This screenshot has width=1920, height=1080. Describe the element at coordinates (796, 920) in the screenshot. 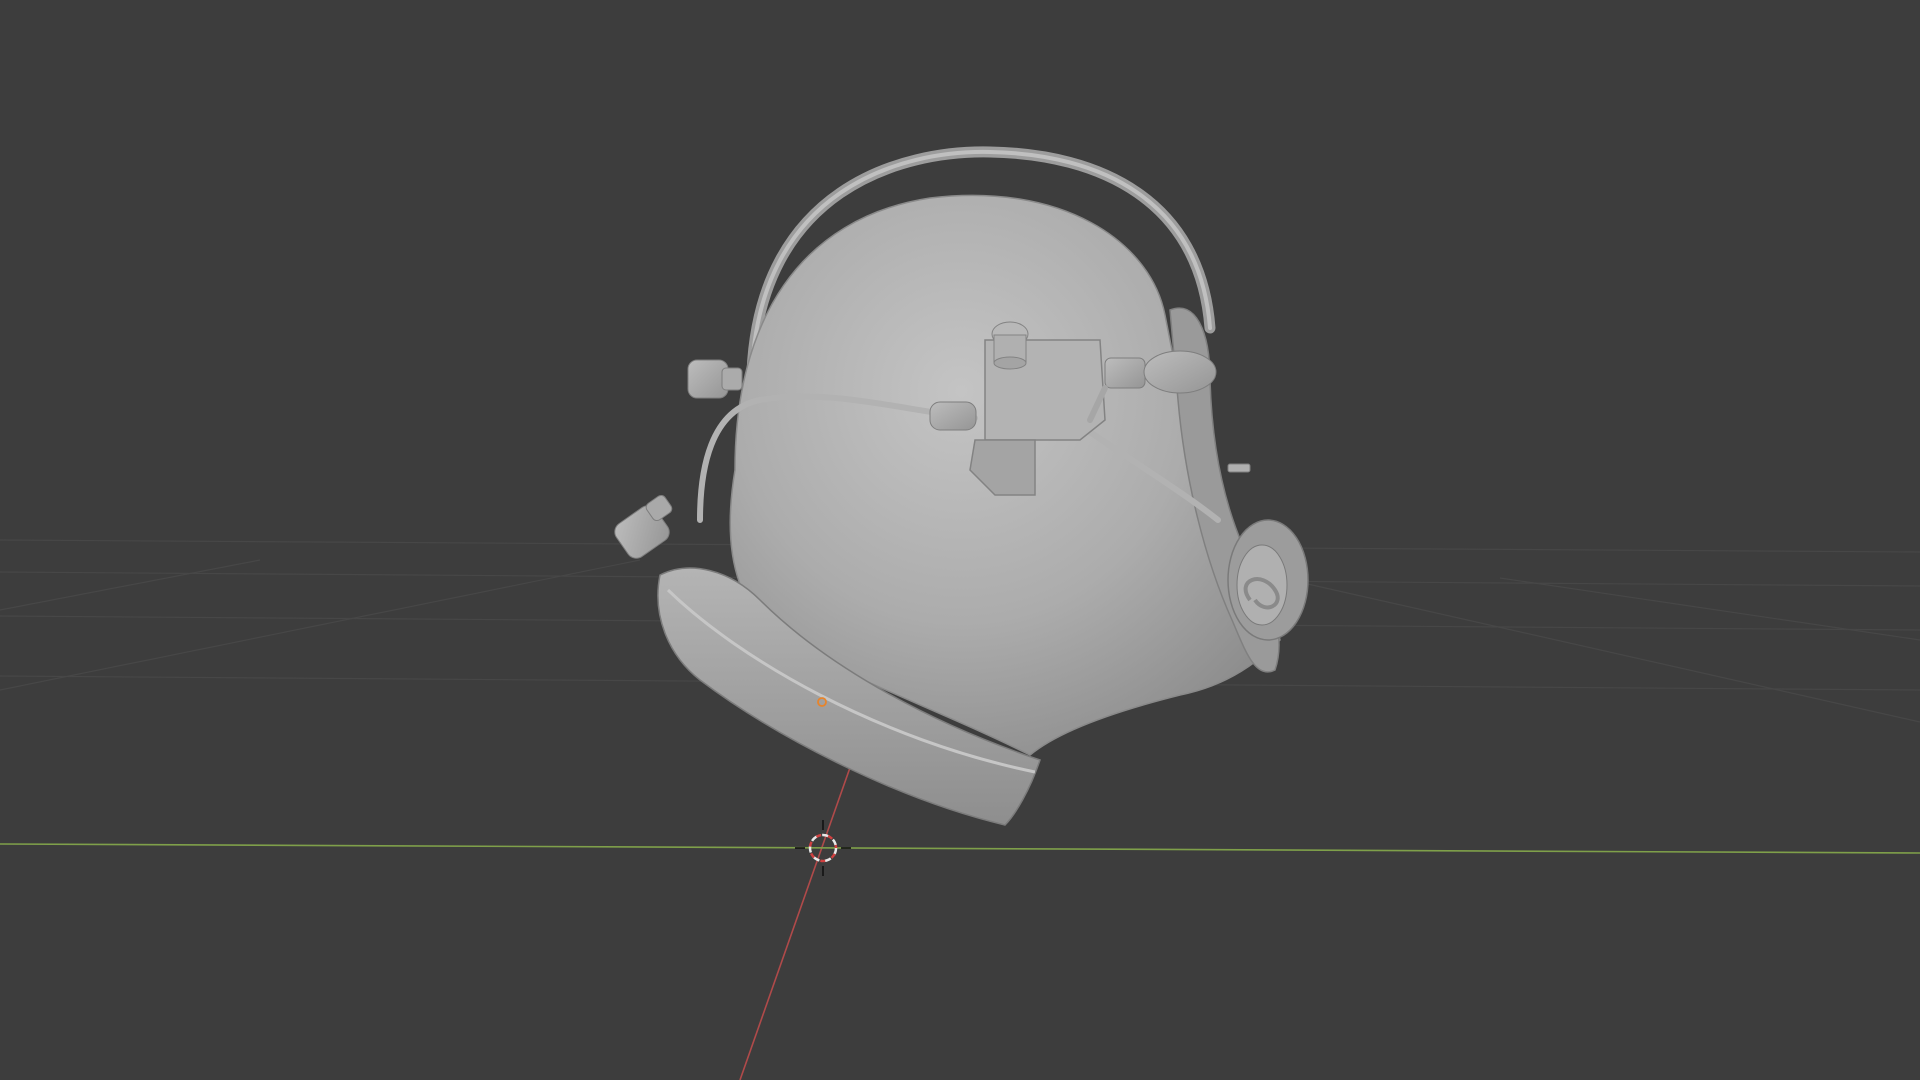

I see `y-axis-line` at that location.